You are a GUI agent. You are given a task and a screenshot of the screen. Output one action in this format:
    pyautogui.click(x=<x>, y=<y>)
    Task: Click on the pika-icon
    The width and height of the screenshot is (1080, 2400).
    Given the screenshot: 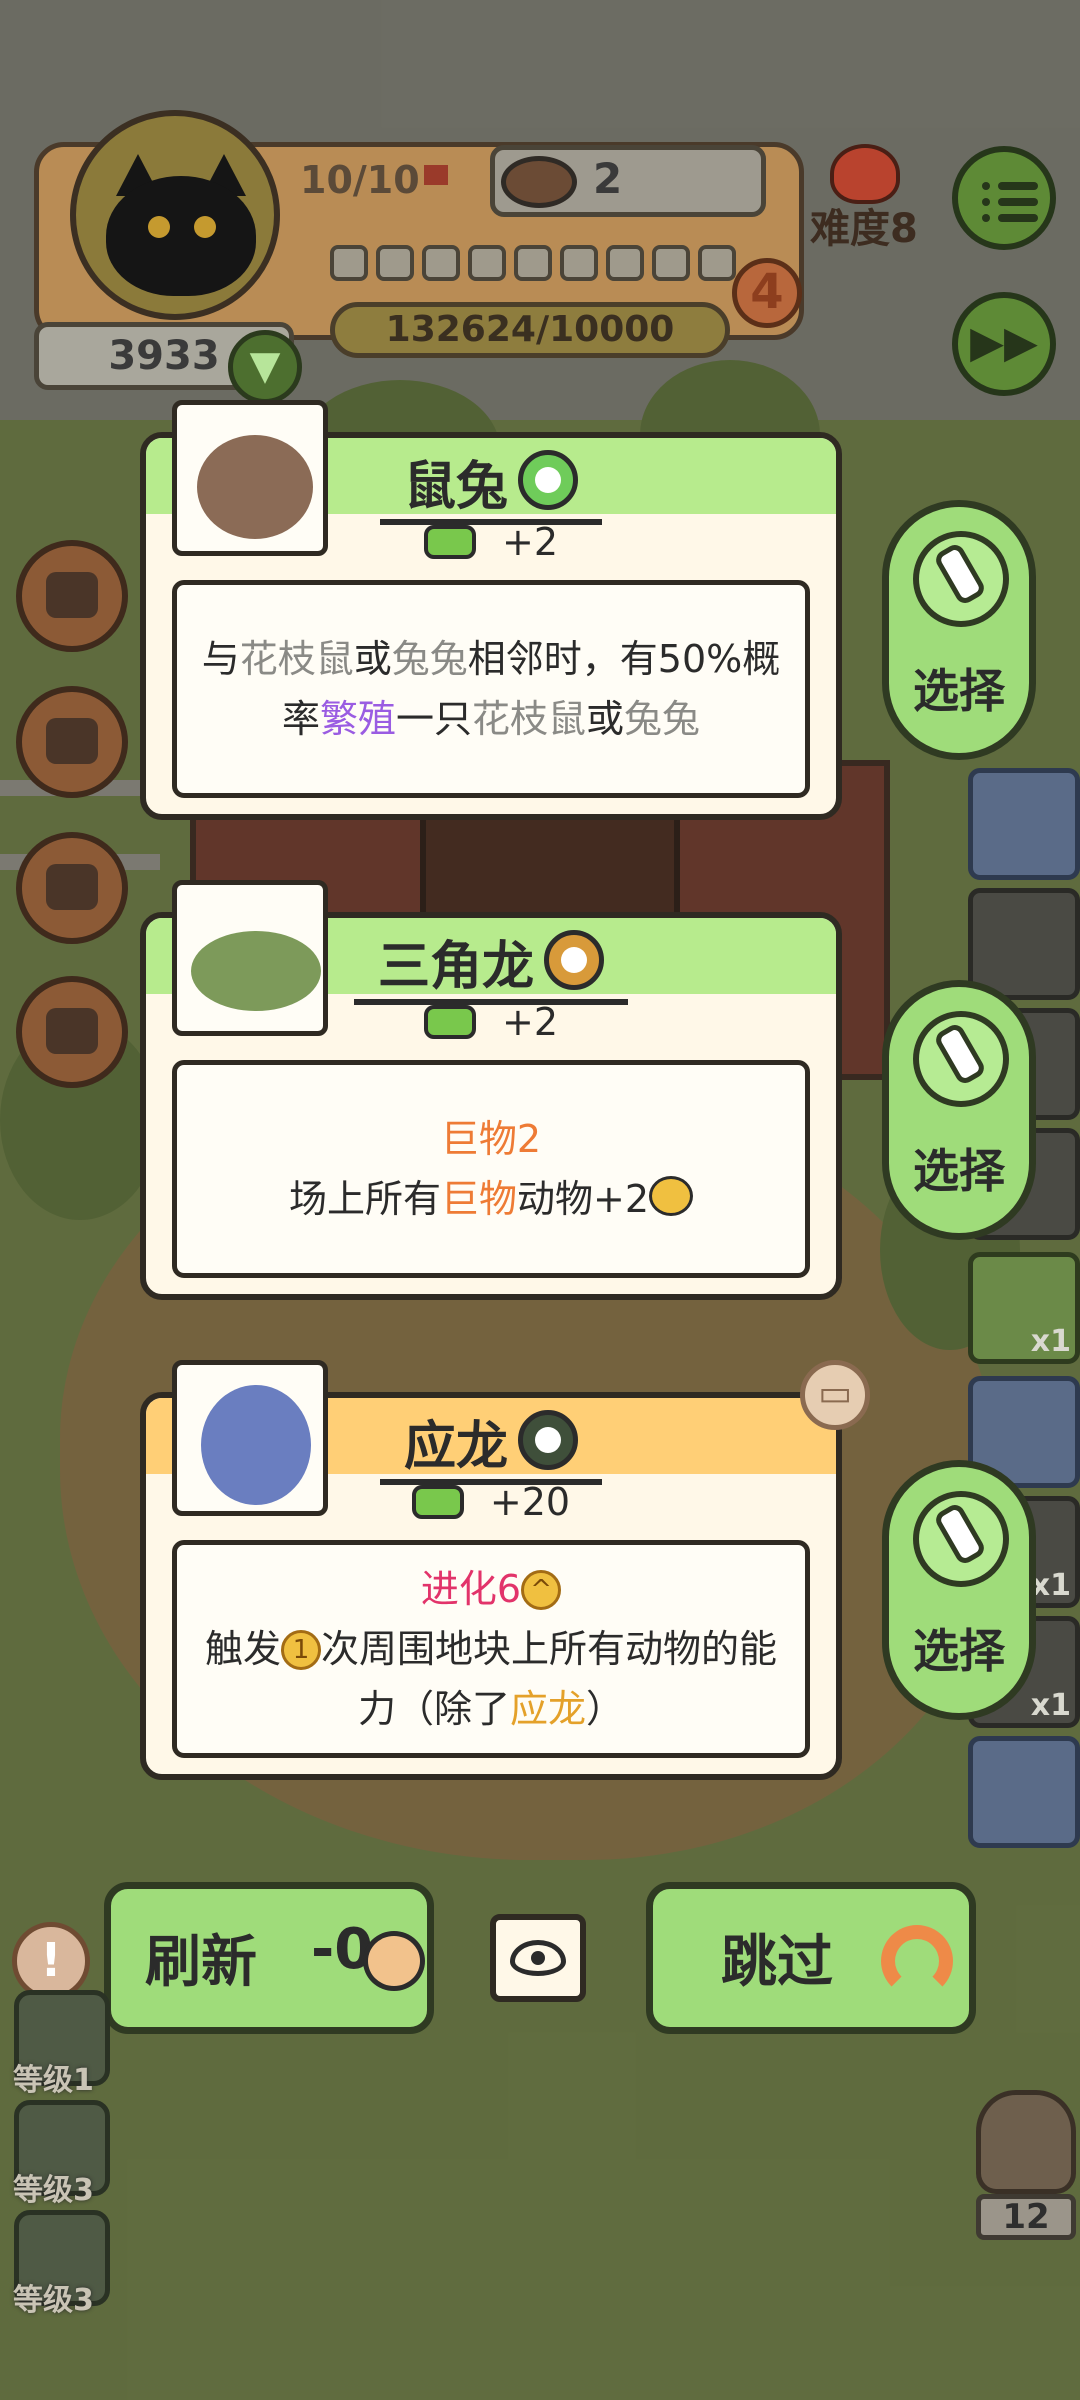 What is the action you would take?
    pyautogui.click(x=255, y=487)
    